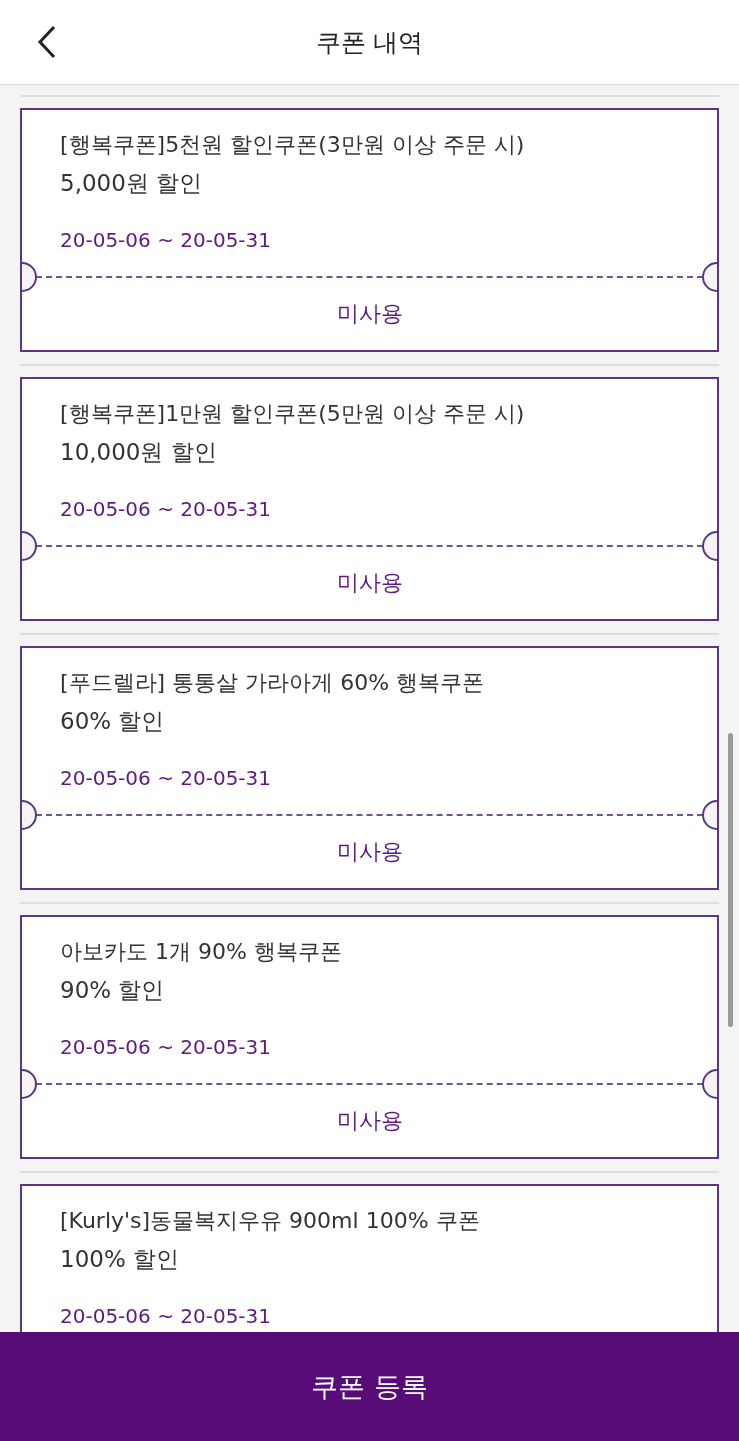 Image resolution: width=739 pixels, height=1441 pixels. What do you see at coordinates (369, 42) in the screenshot?
I see `page-title: 쿠폰 내역` at bounding box center [369, 42].